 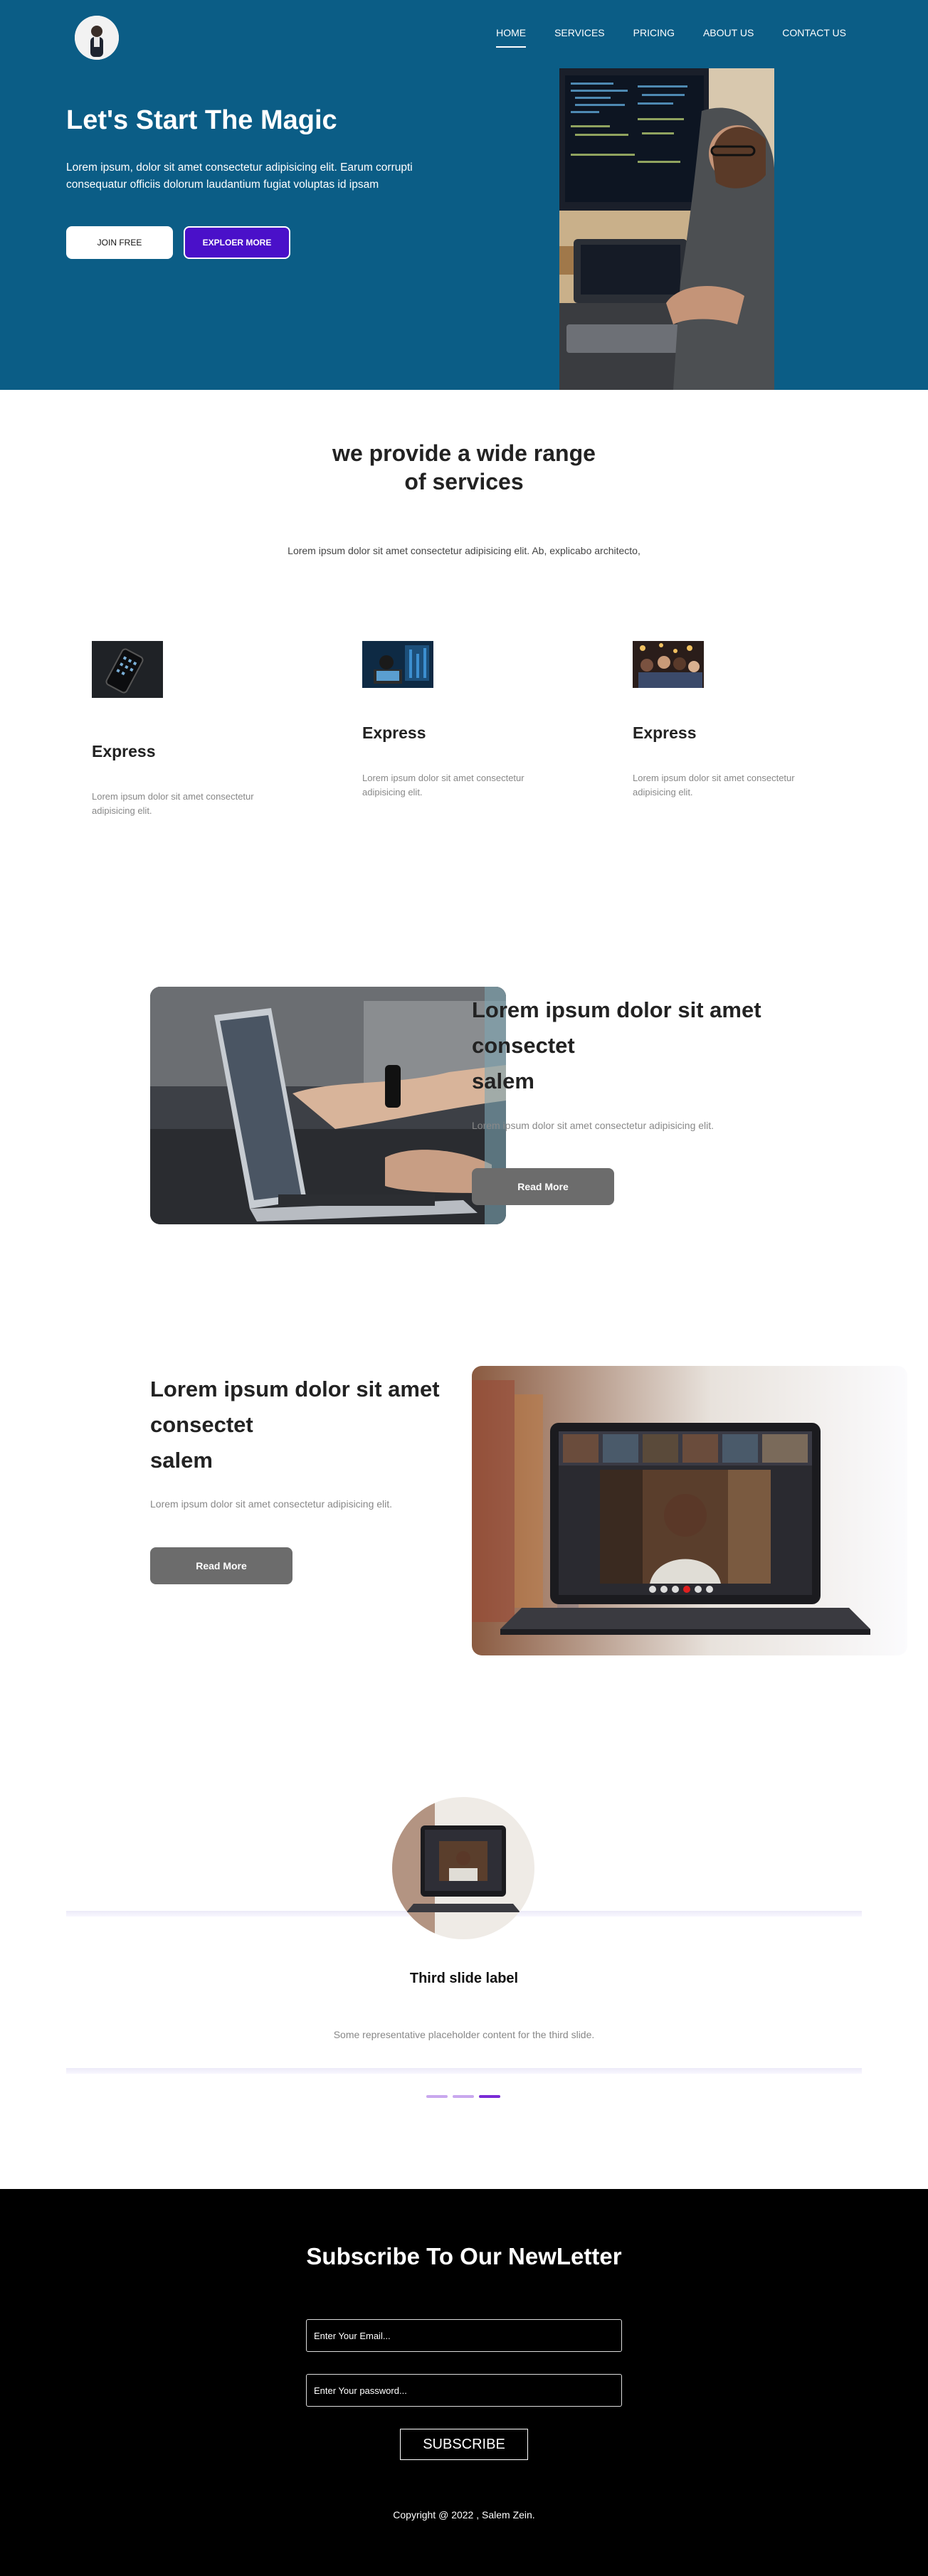 What do you see at coordinates (201, 120) in the screenshot?
I see `hero-title: Let's Start The Magic` at bounding box center [201, 120].